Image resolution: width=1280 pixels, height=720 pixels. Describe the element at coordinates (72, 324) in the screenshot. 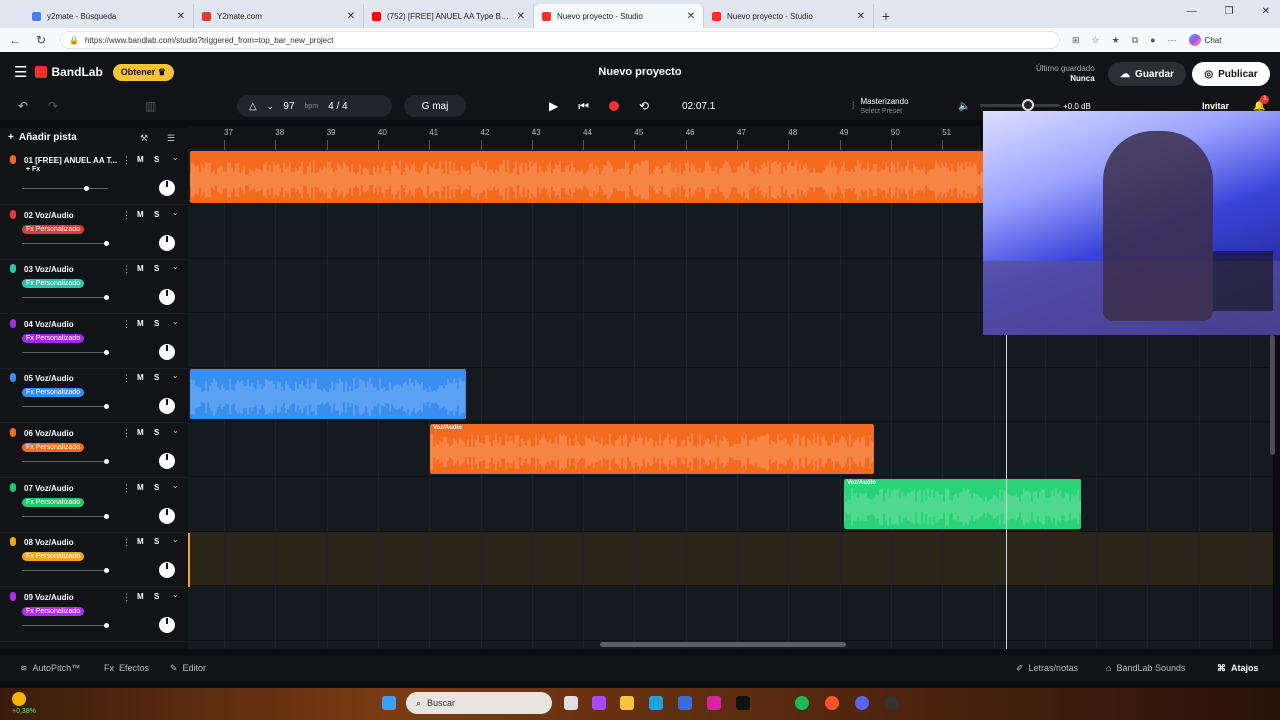

I see `track-name: 04 Voz/Audio` at that location.